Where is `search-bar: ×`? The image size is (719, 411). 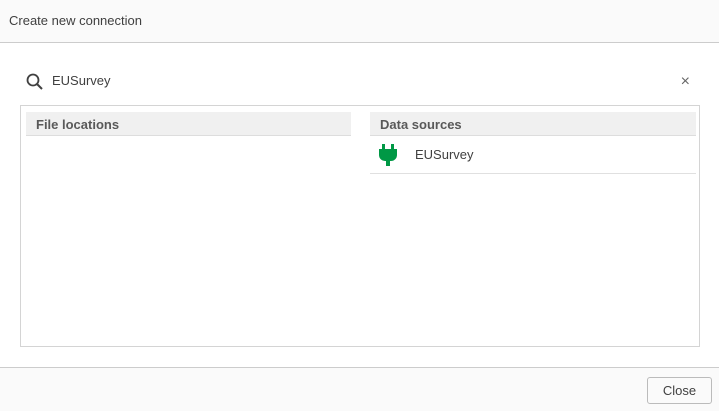 search-bar: × is located at coordinates (361, 83).